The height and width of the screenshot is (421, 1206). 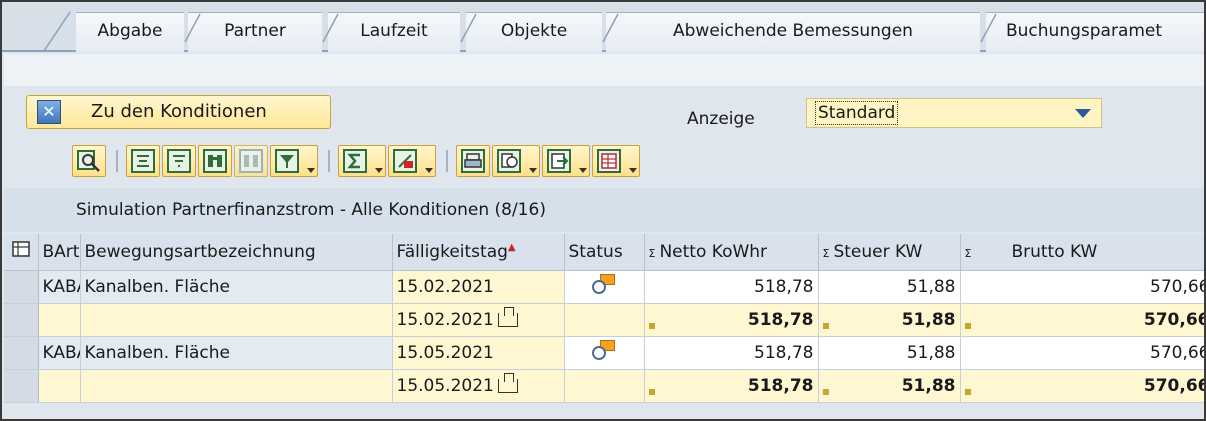 I want to click on subtotal-steuer: 51,88, so click(x=928, y=319).